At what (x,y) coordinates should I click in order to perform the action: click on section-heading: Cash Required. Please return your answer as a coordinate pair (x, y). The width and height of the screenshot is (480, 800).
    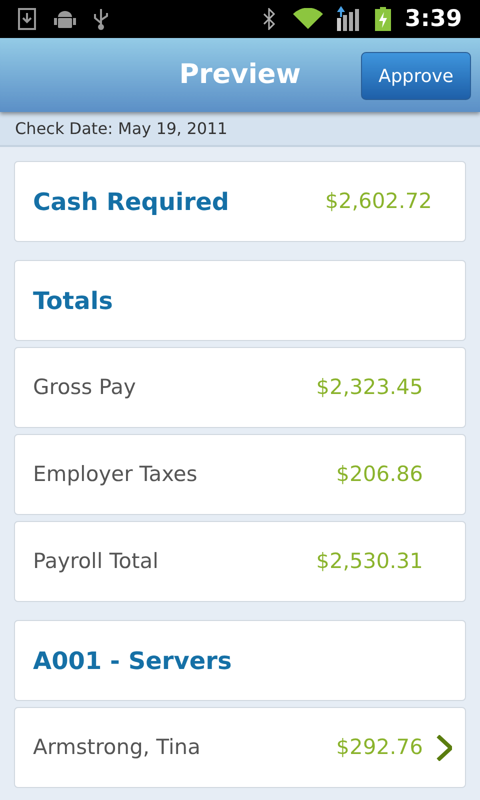
    Looking at the image, I should click on (131, 202).